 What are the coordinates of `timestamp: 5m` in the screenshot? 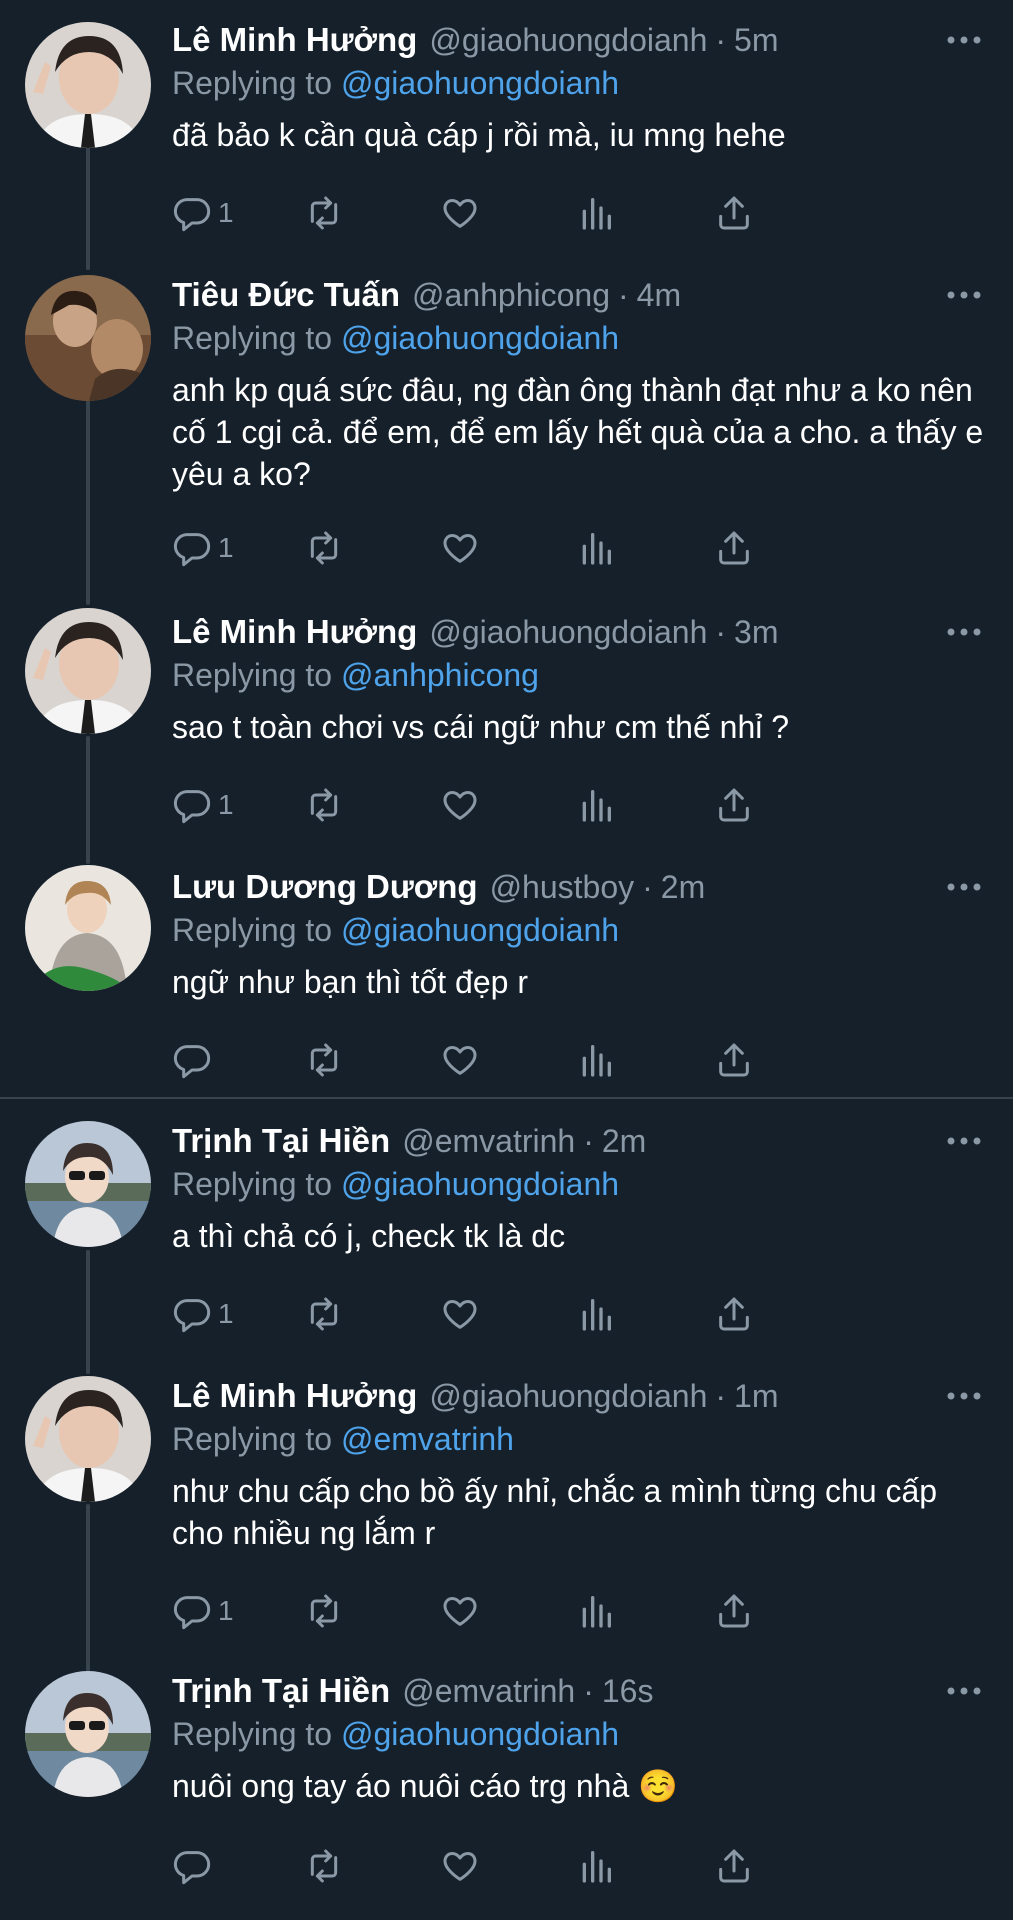 It's located at (756, 40).